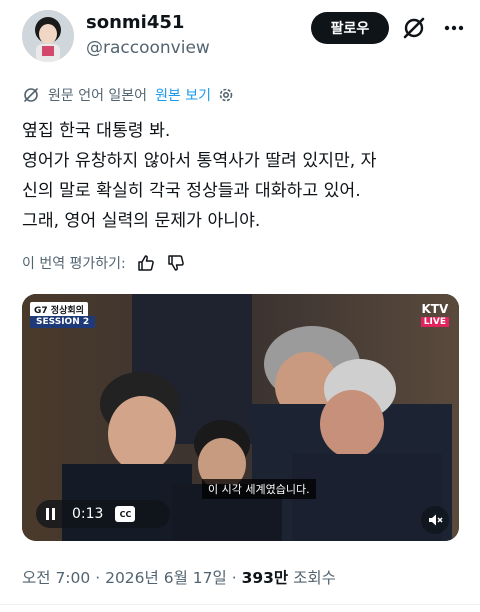  I want to click on translation-notice: 원문 언어 일본어 원본 보기, so click(128, 95).